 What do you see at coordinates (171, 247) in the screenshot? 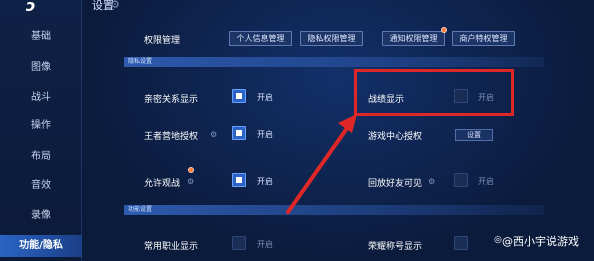
I see `career-display-label: 常用职业显示` at bounding box center [171, 247].